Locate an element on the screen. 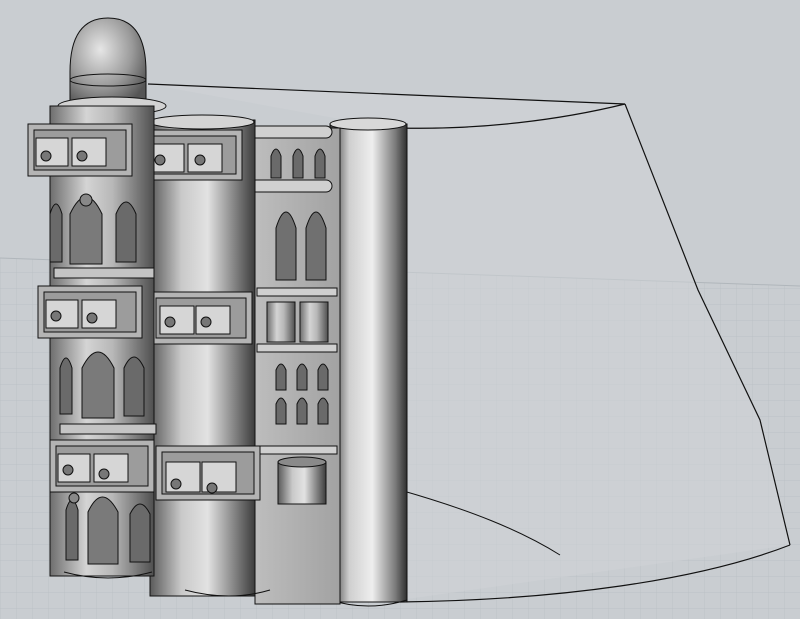 The image size is (800, 619). flat-facade-panel is located at coordinates (295, 365).